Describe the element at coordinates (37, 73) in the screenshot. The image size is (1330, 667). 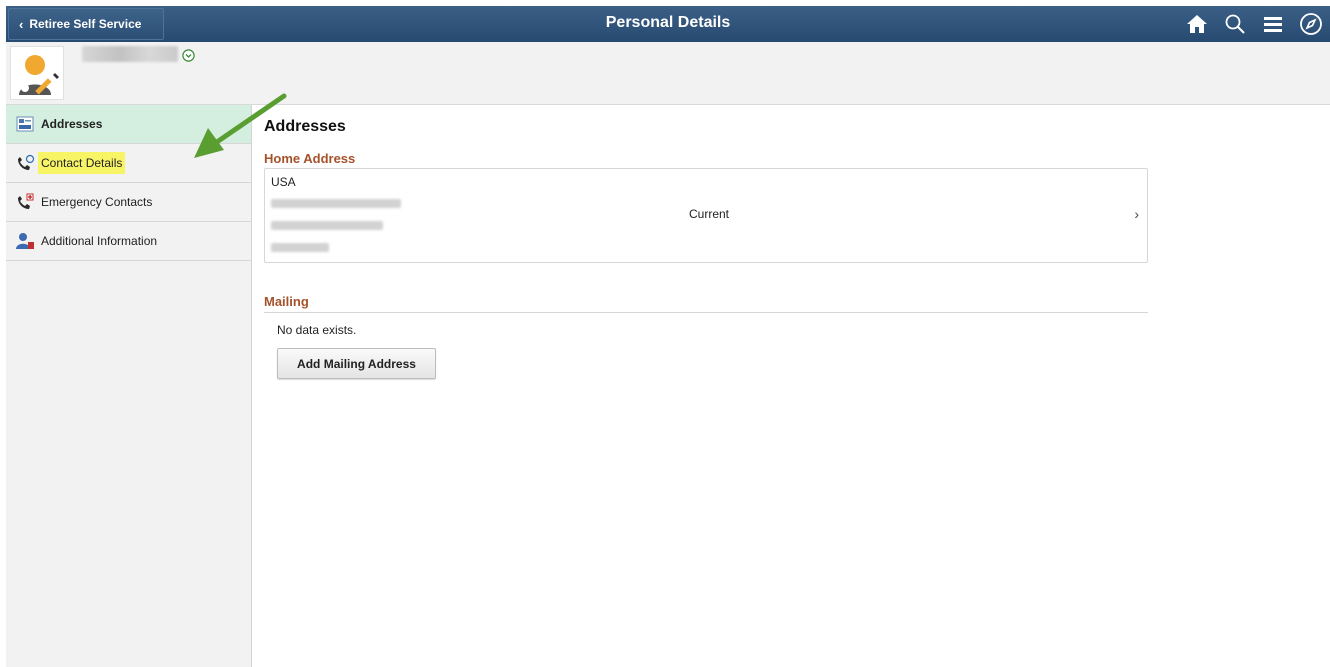
I see `person-edit-icon` at that location.